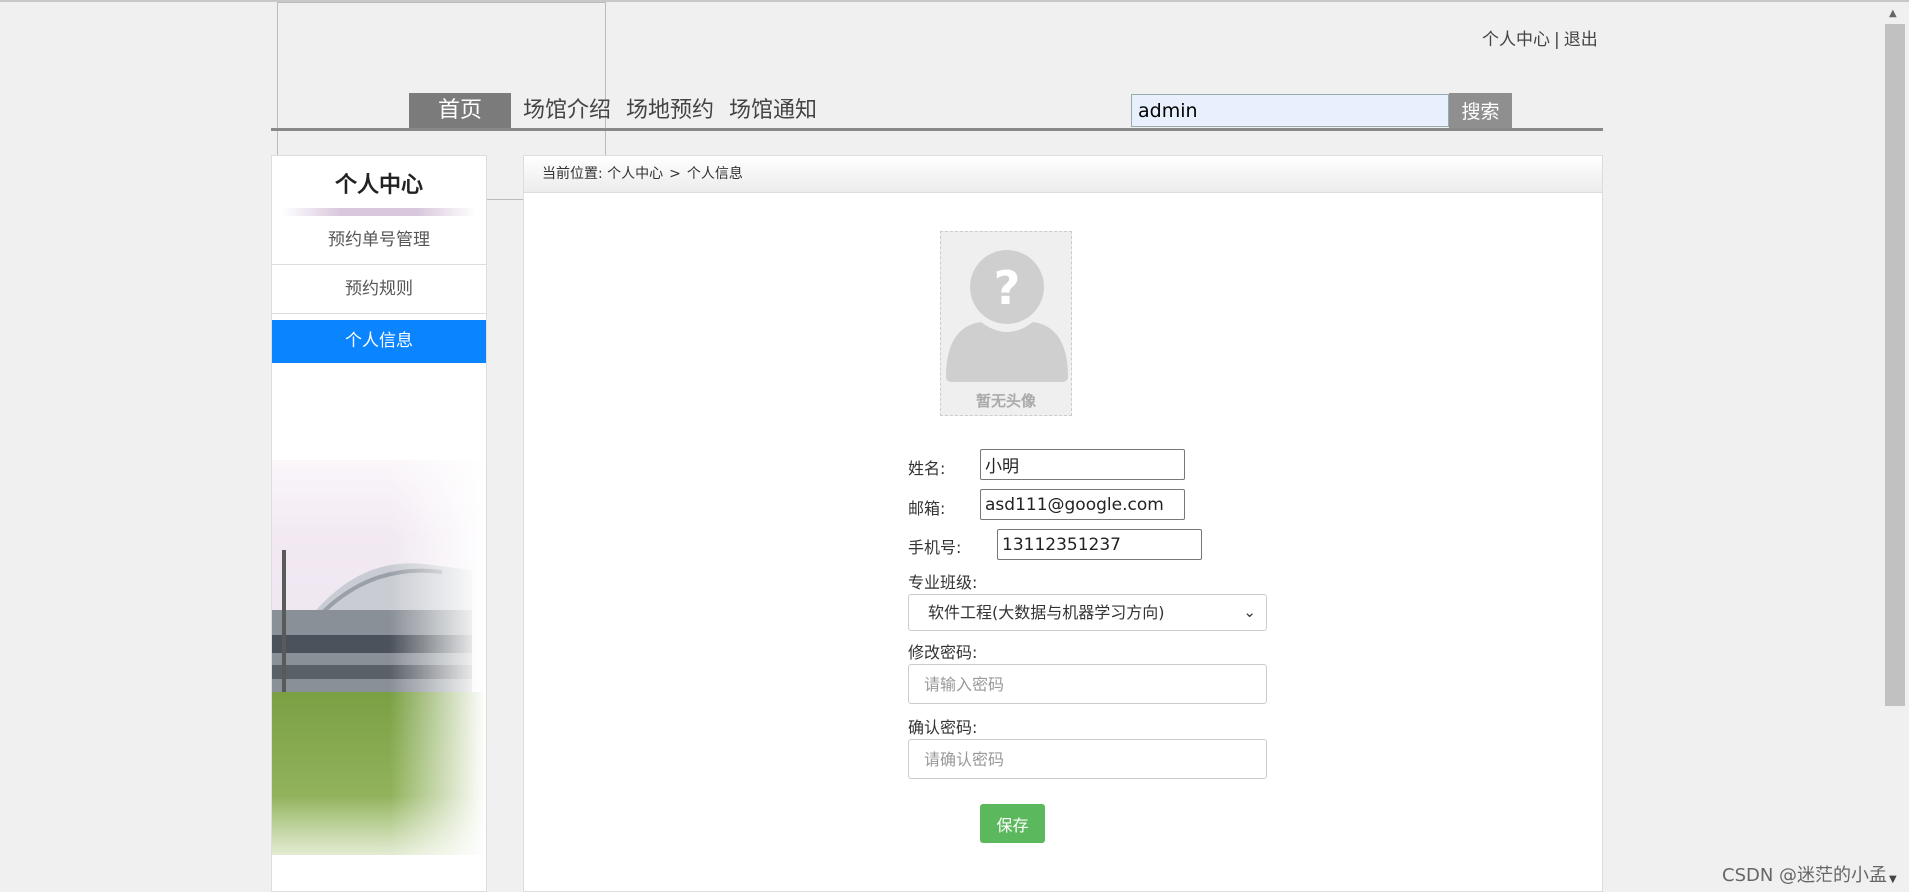 The height and width of the screenshot is (892, 1909). What do you see at coordinates (1516, 40) in the screenshot?
I see `user-center-link: 个人中心` at bounding box center [1516, 40].